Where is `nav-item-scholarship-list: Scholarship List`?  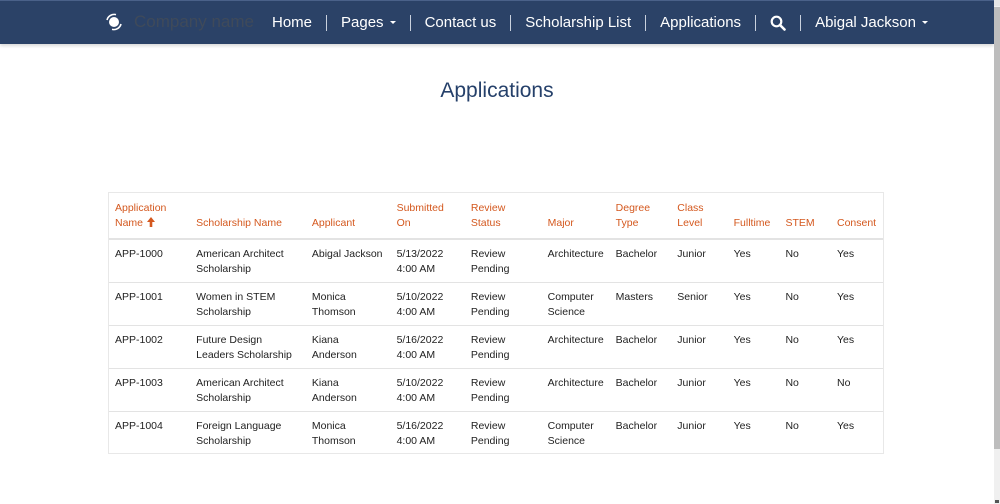
nav-item-scholarship-list: Scholarship List is located at coordinates (578, 22).